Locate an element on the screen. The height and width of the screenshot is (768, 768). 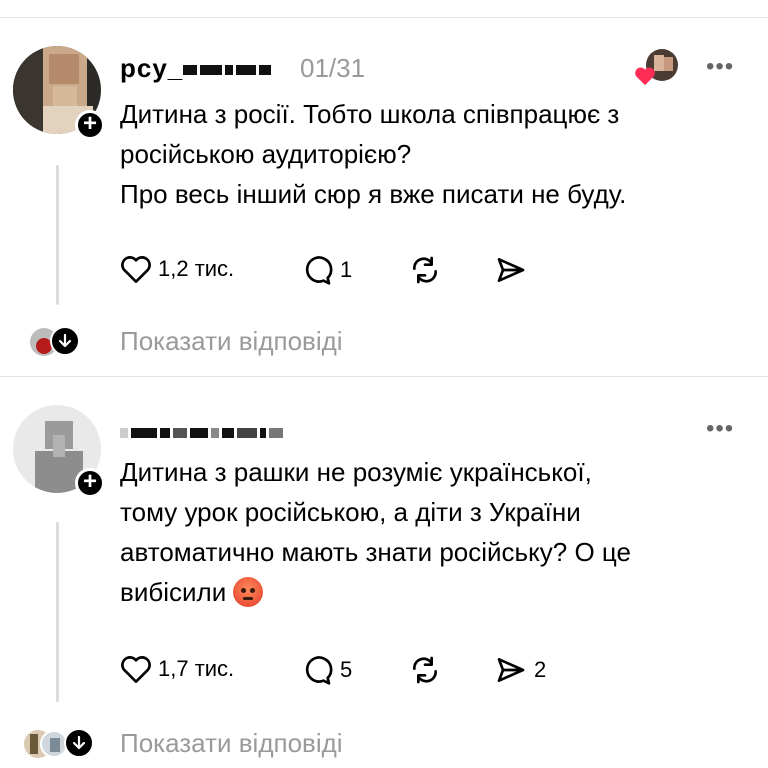
angry-face-emoji is located at coordinates (248, 592).